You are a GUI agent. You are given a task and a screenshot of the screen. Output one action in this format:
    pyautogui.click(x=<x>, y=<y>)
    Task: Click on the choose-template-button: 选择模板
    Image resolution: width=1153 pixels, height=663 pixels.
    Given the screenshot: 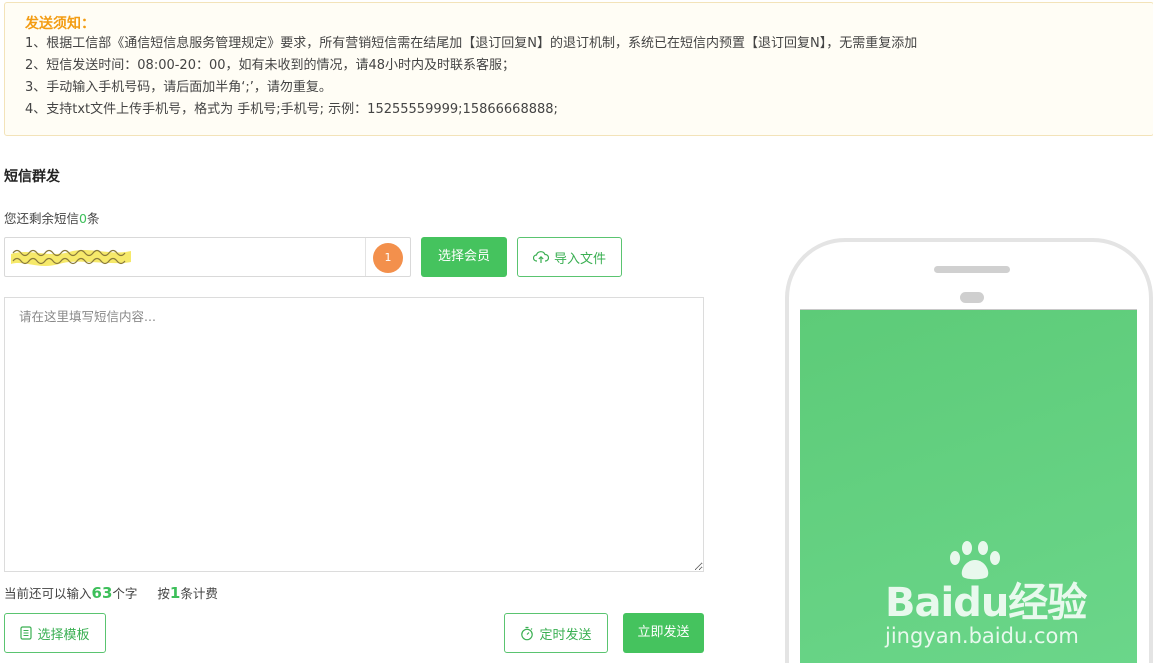 What is the action you would take?
    pyautogui.click(x=55, y=633)
    